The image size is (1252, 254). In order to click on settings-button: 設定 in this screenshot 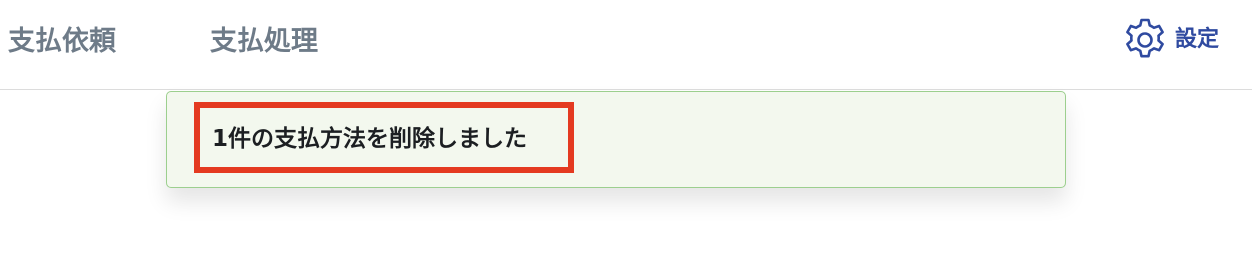, I will do `click(1170, 40)`.